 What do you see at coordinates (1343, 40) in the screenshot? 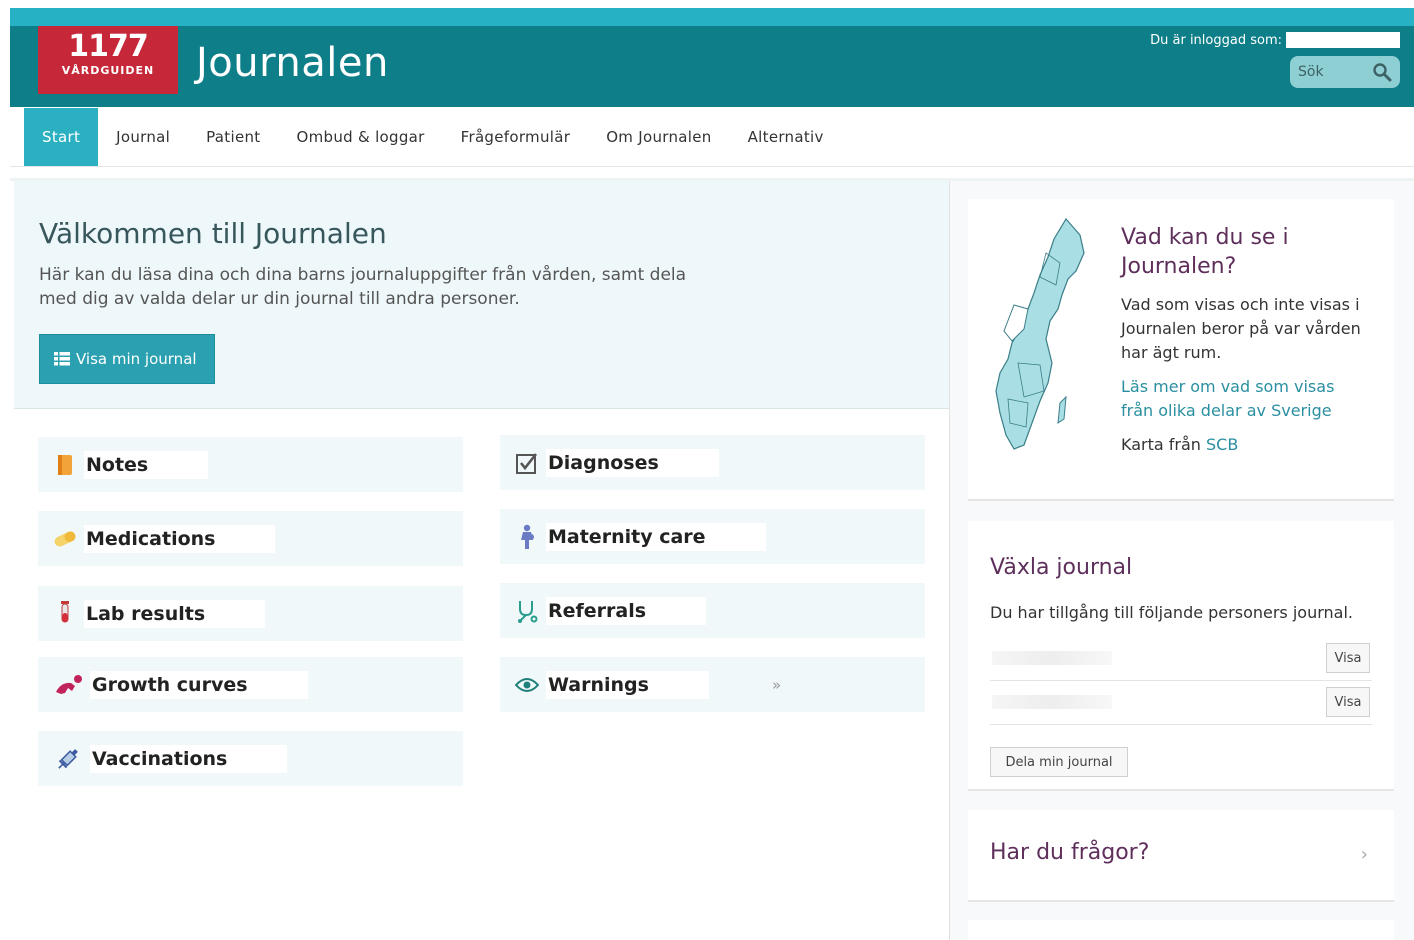
I see `username-mask` at bounding box center [1343, 40].